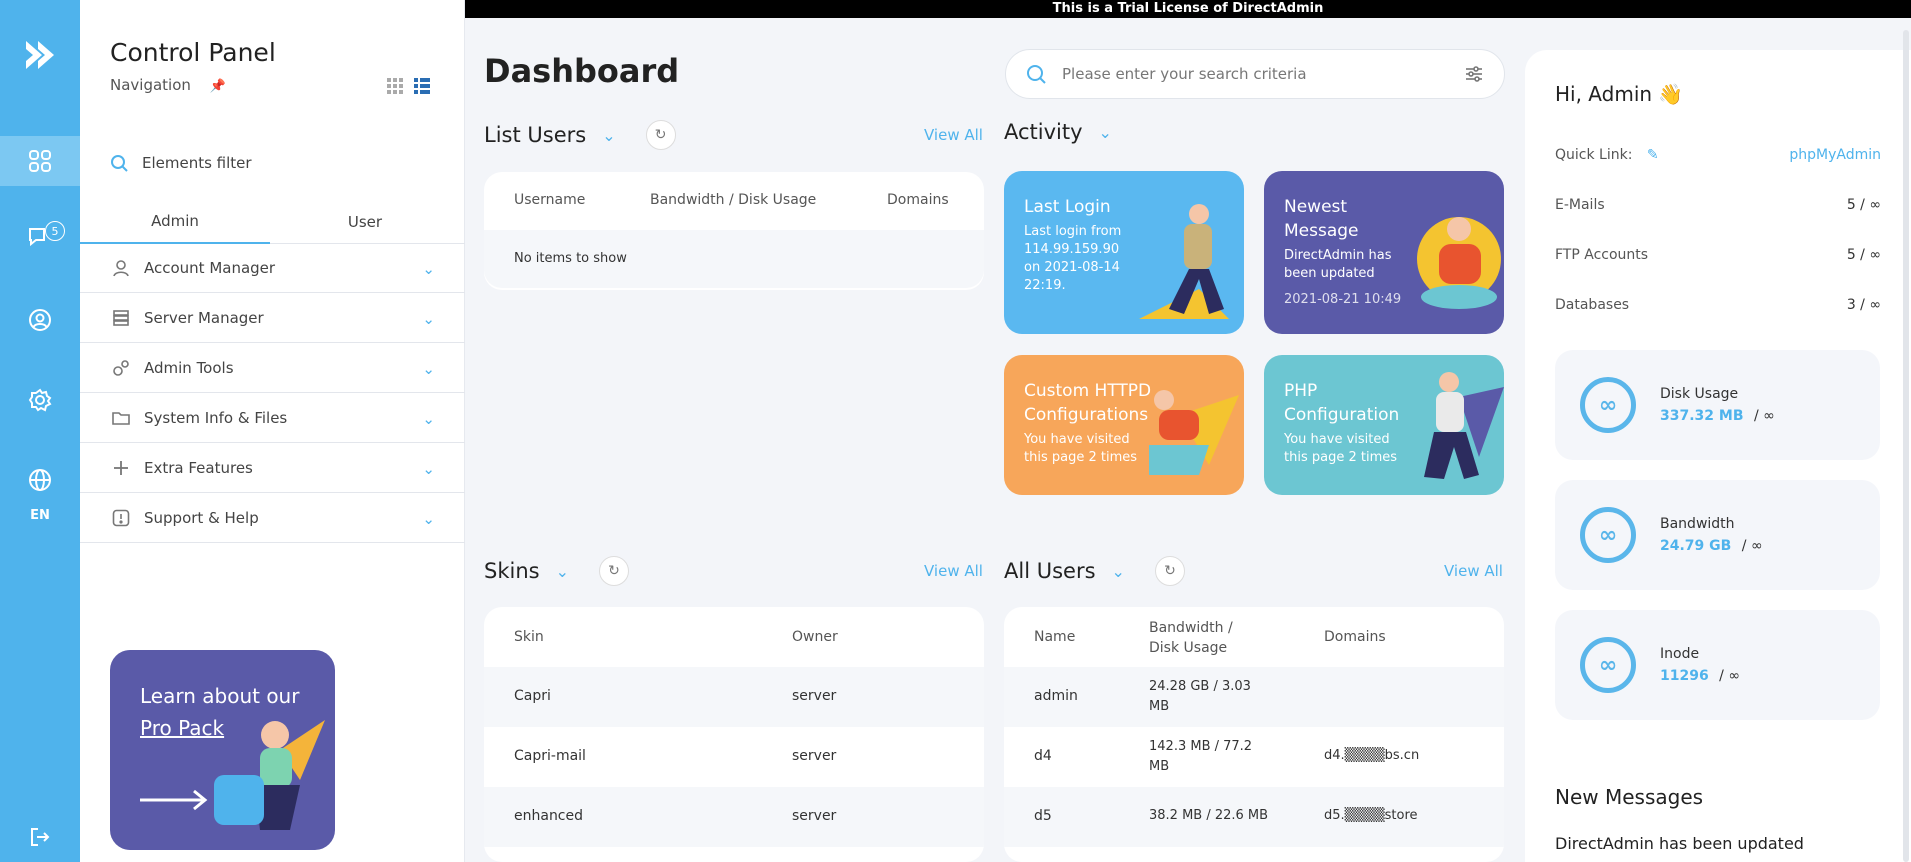  What do you see at coordinates (512, 571) in the screenshot?
I see `skins-title: Skins` at bounding box center [512, 571].